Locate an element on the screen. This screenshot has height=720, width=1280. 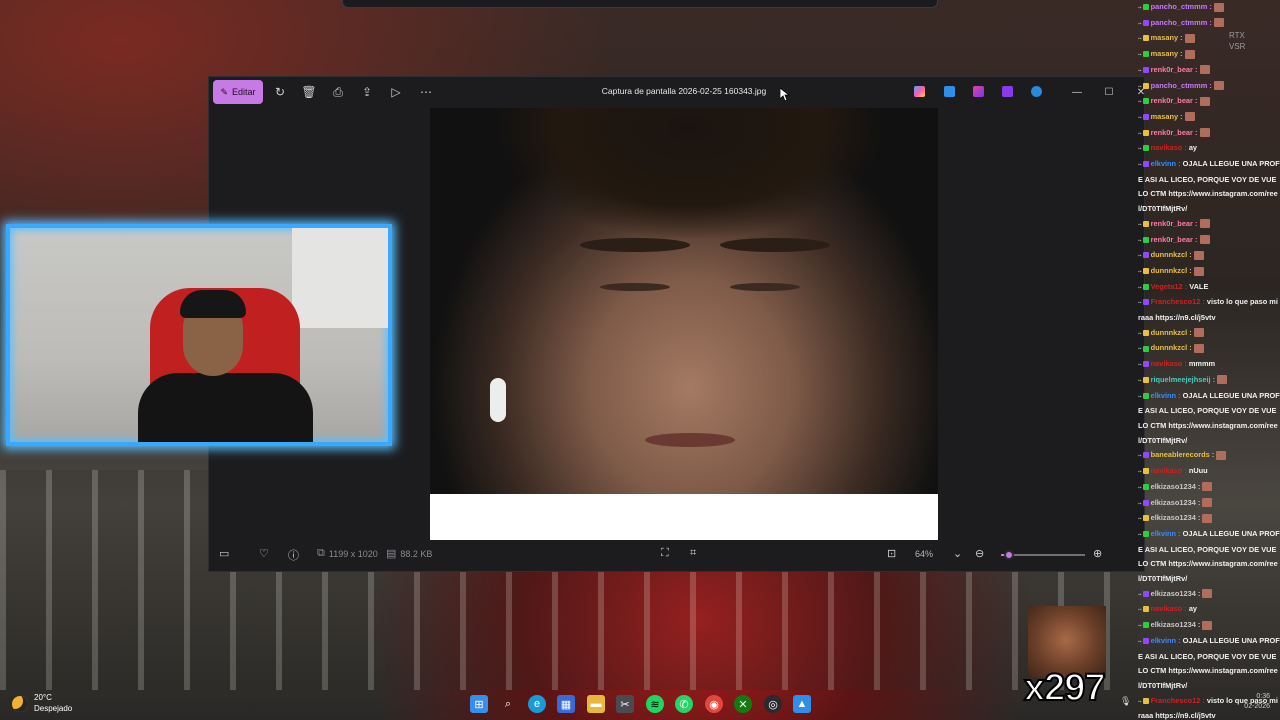
more-options-icon: ⋯ is located at coordinates (426, 92).